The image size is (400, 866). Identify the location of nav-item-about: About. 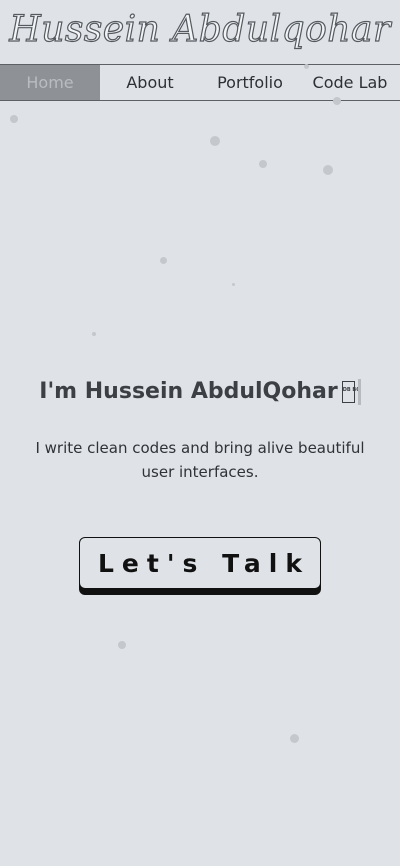
(150, 82).